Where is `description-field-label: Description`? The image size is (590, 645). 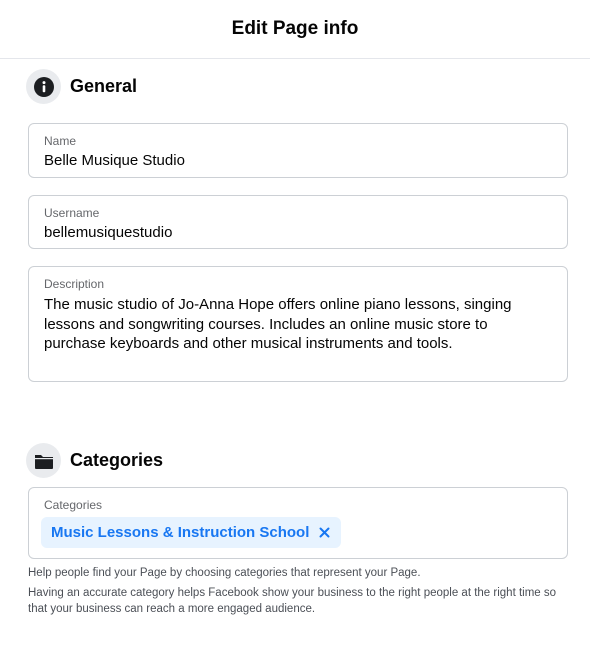 description-field-label: Description is located at coordinates (74, 284).